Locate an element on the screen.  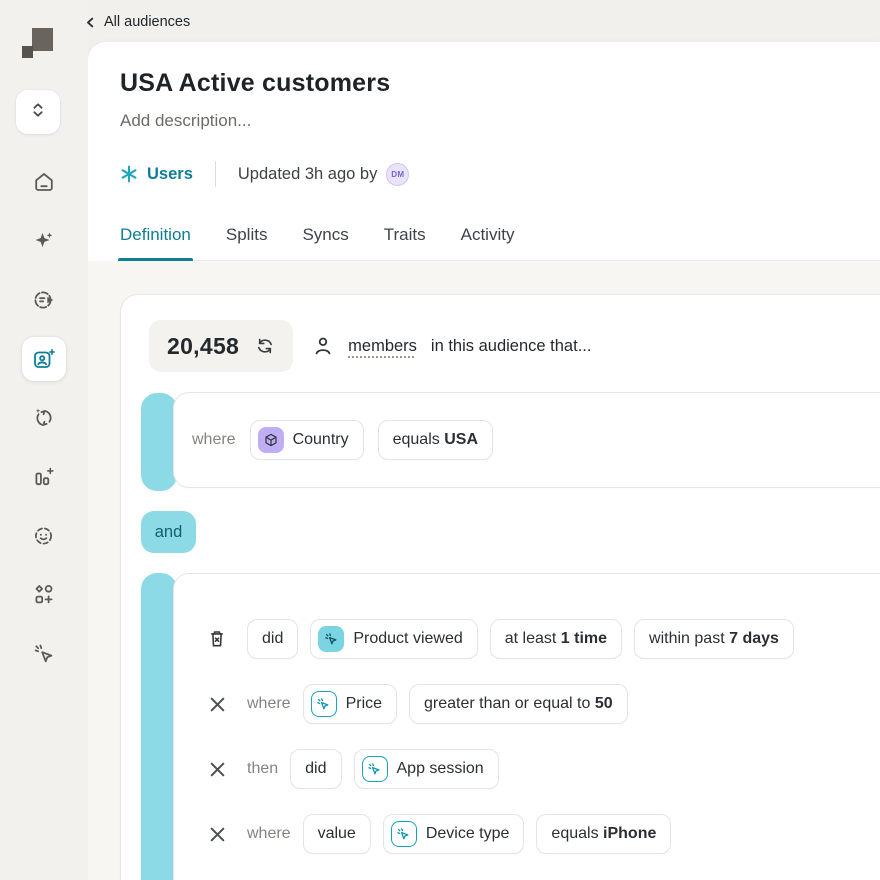
breadcrumb-label: All audiences is located at coordinates (147, 22).